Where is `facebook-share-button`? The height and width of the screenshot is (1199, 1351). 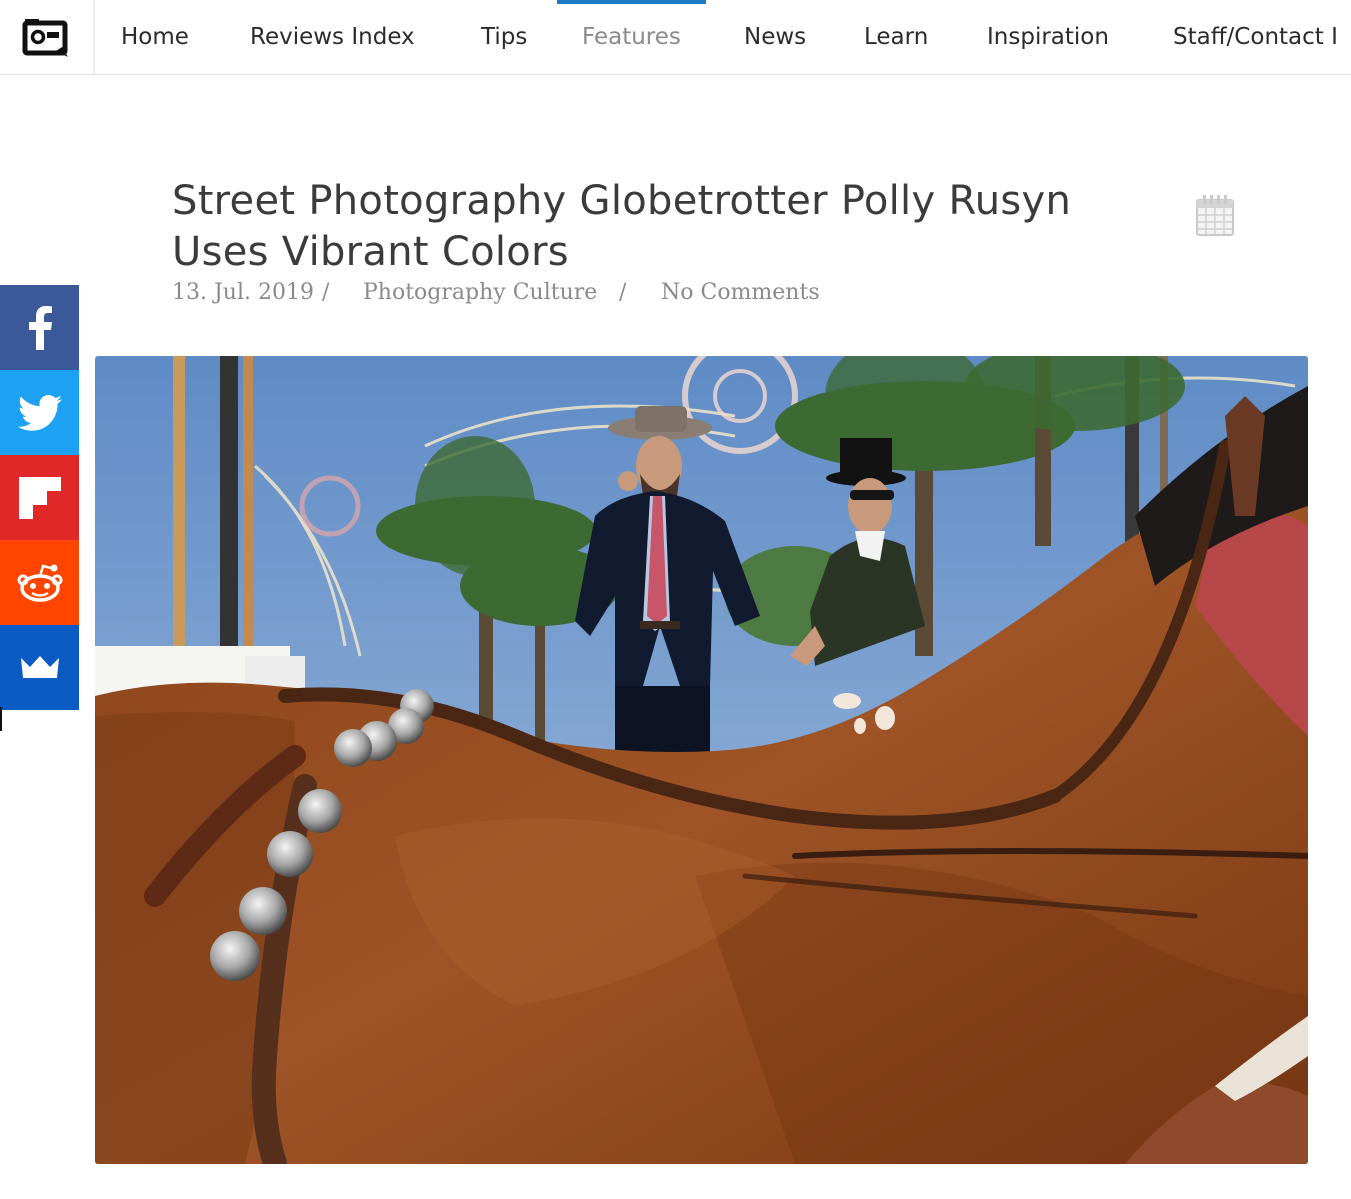 facebook-share-button is located at coordinates (39, 327).